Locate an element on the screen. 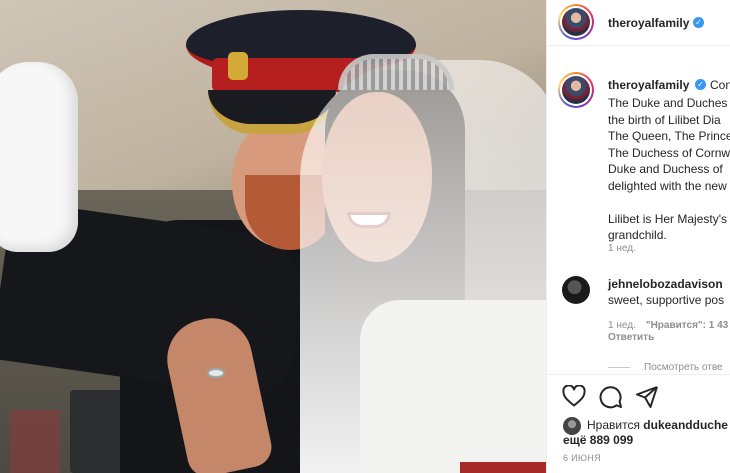  comment-timestamp: 1 нед. is located at coordinates (622, 325).